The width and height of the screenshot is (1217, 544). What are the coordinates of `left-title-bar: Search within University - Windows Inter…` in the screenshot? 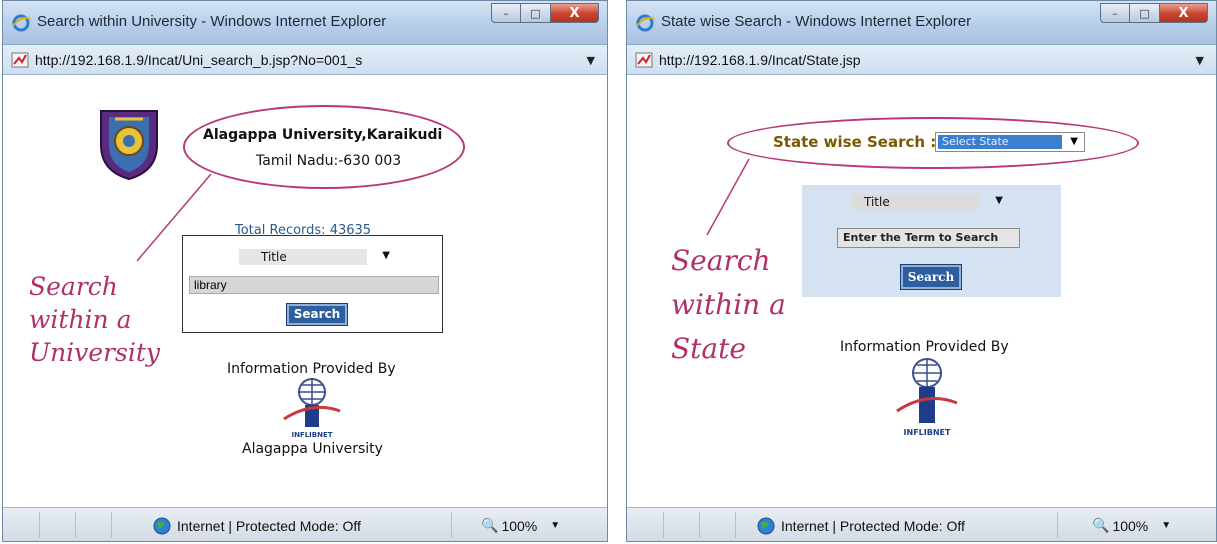 It's located at (305, 23).